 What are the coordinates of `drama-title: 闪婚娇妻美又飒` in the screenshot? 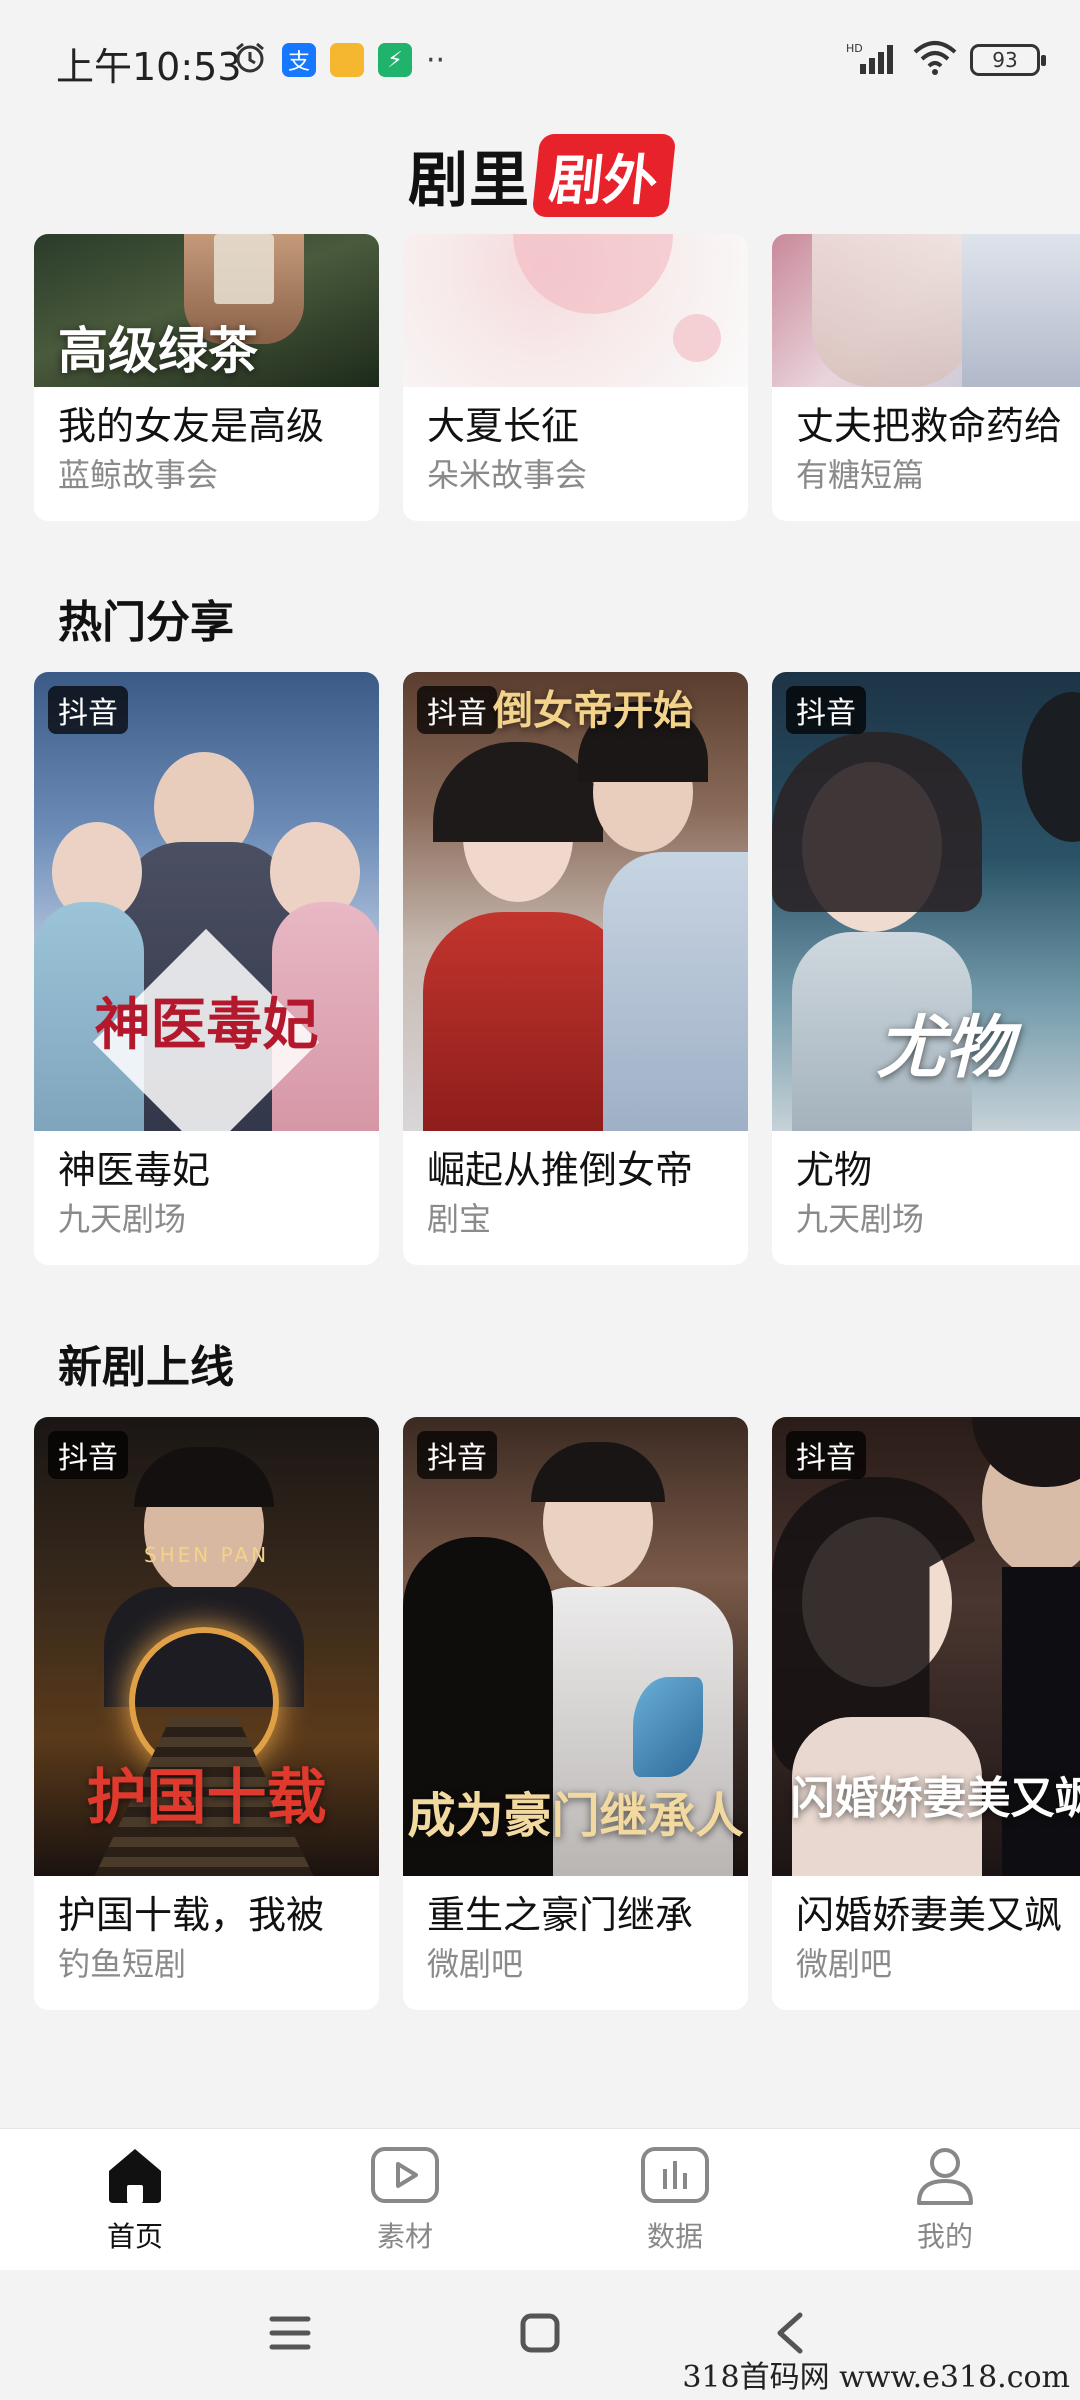 It's located at (929, 1915).